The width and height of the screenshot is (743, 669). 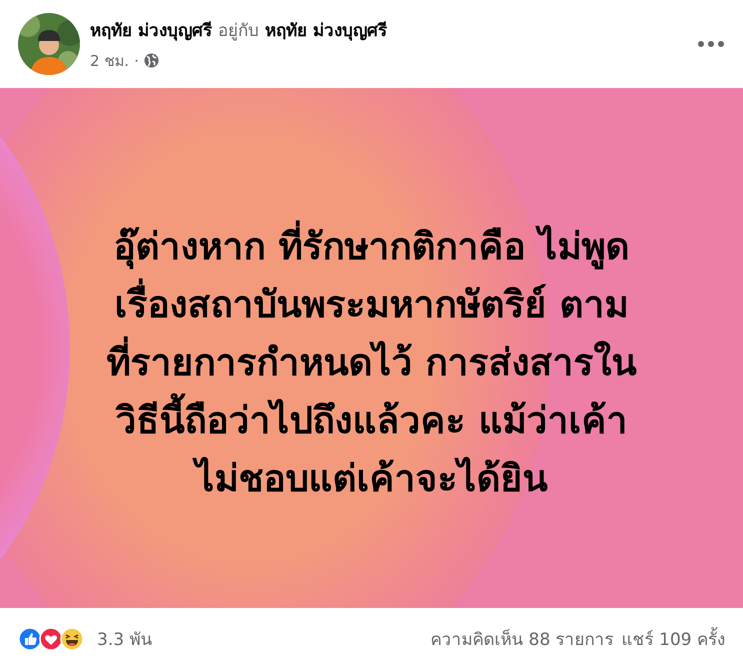 What do you see at coordinates (151, 60) in the screenshot?
I see `globe-icon` at bounding box center [151, 60].